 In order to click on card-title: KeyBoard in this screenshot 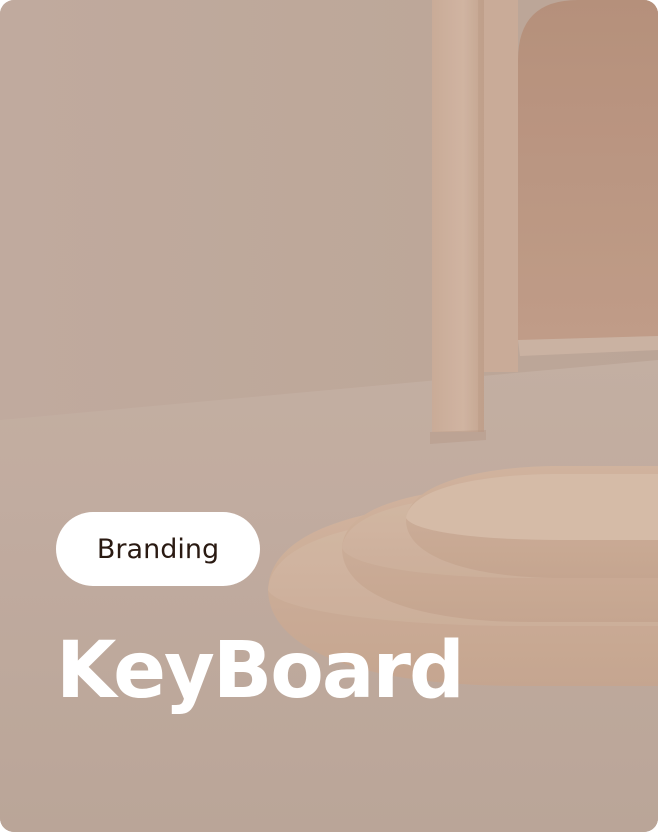, I will do `click(260, 671)`.